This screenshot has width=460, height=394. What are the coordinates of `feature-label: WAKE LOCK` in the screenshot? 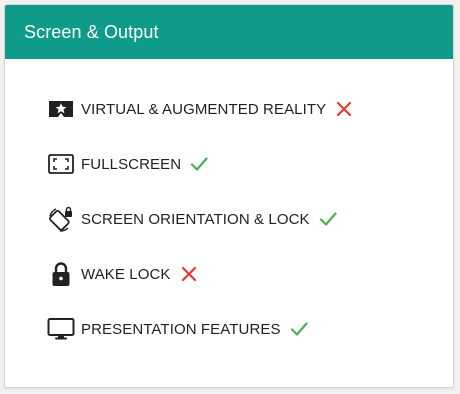 It's located at (126, 274).